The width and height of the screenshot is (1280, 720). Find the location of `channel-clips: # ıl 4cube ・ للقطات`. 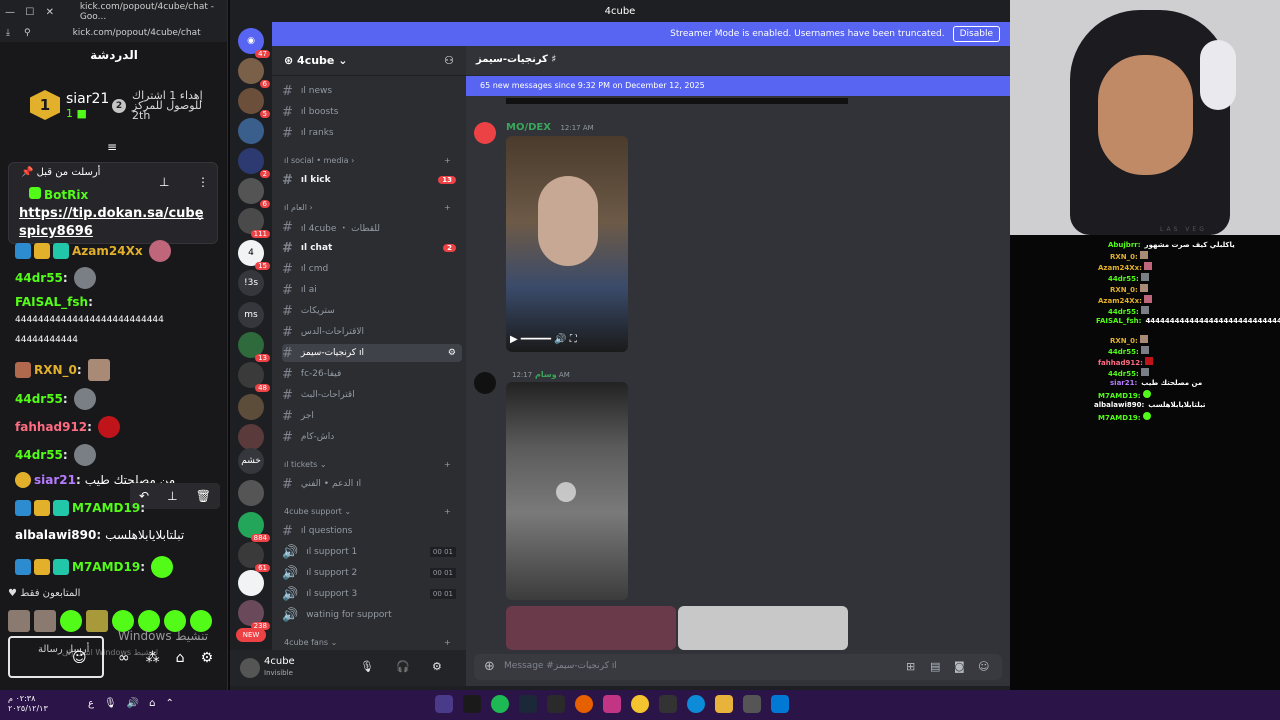

channel-clips: # ıl 4cube ・ للقطات is located at coordinates (372, 227).